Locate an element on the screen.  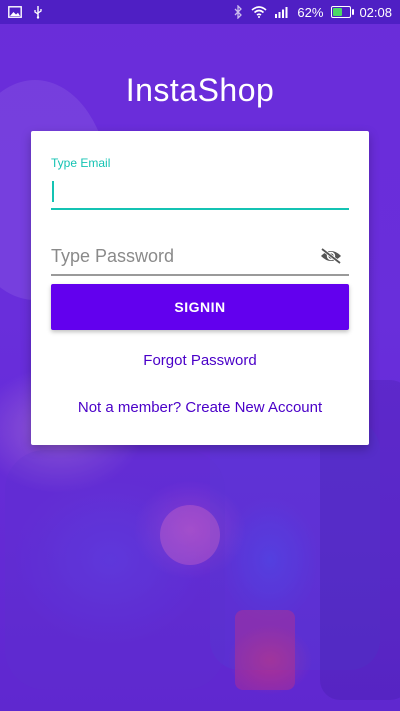
battery-percent: 62% is located at coordinates (310, 12).